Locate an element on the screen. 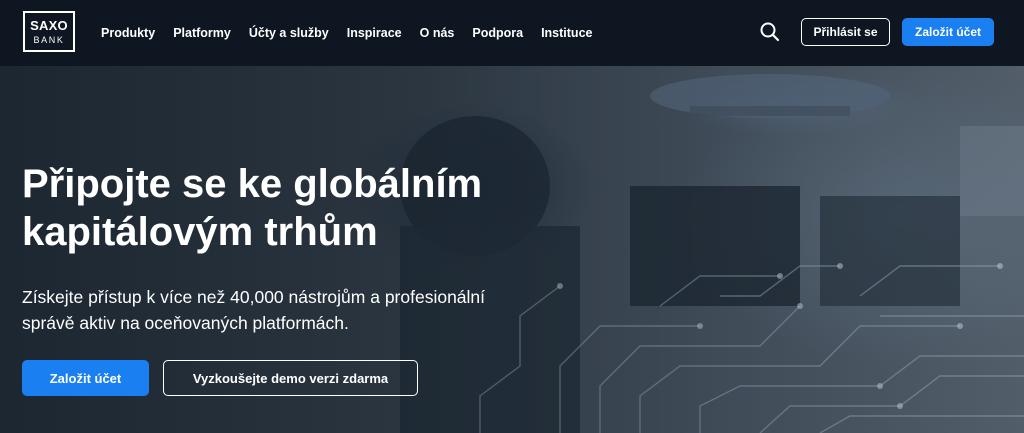 The width and height of the screenshot is (1024, 433). logo-text-bottom: BANK is located at coordinates (49, 39).